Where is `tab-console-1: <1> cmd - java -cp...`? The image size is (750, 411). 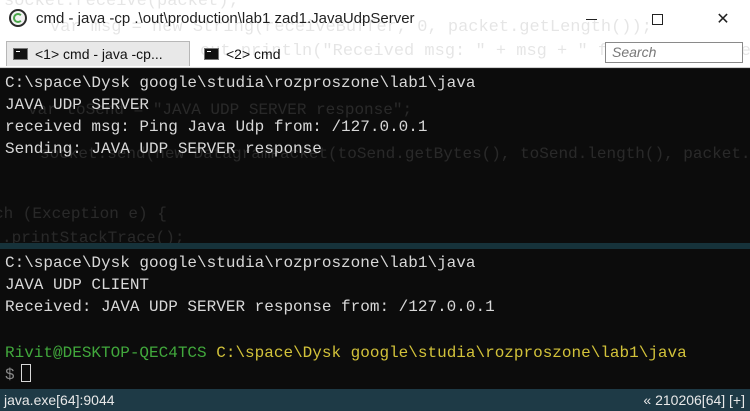
tab-console-1: <1> cmd - java -cp... is located at coordinates (98, 53).